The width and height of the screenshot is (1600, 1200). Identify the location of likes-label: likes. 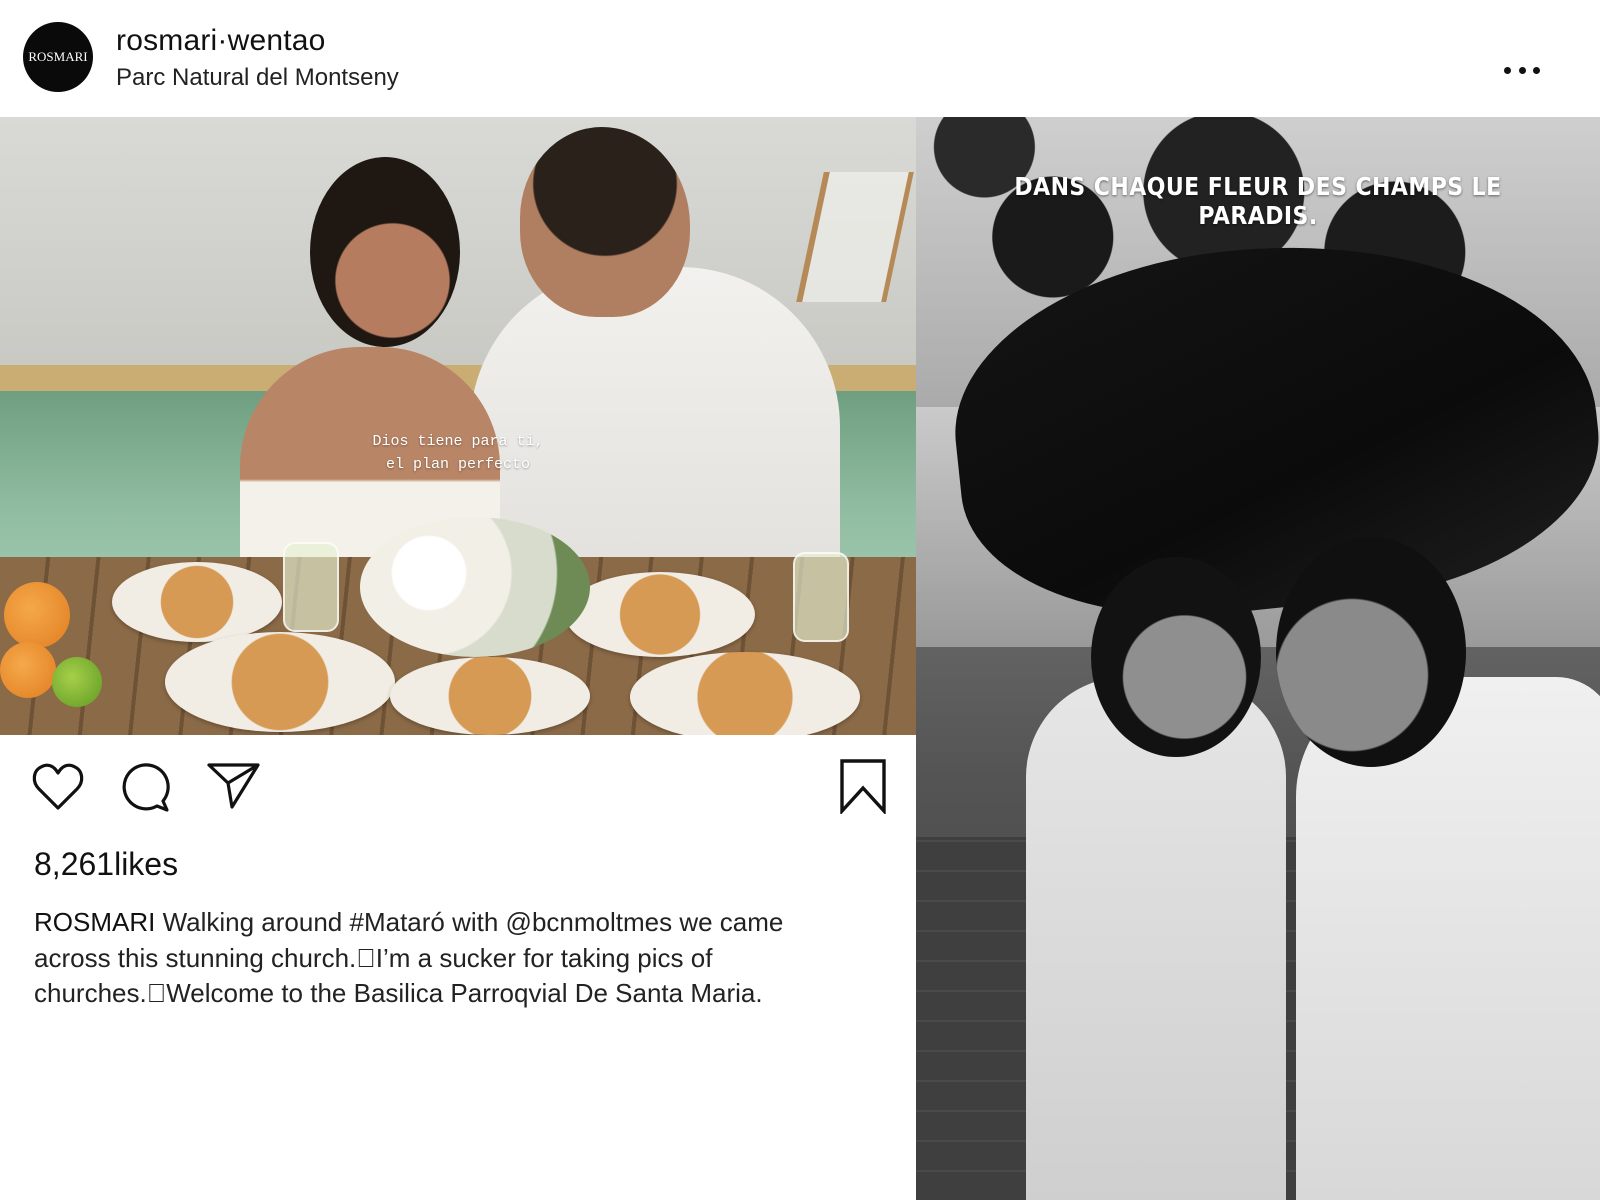
(146, 864).